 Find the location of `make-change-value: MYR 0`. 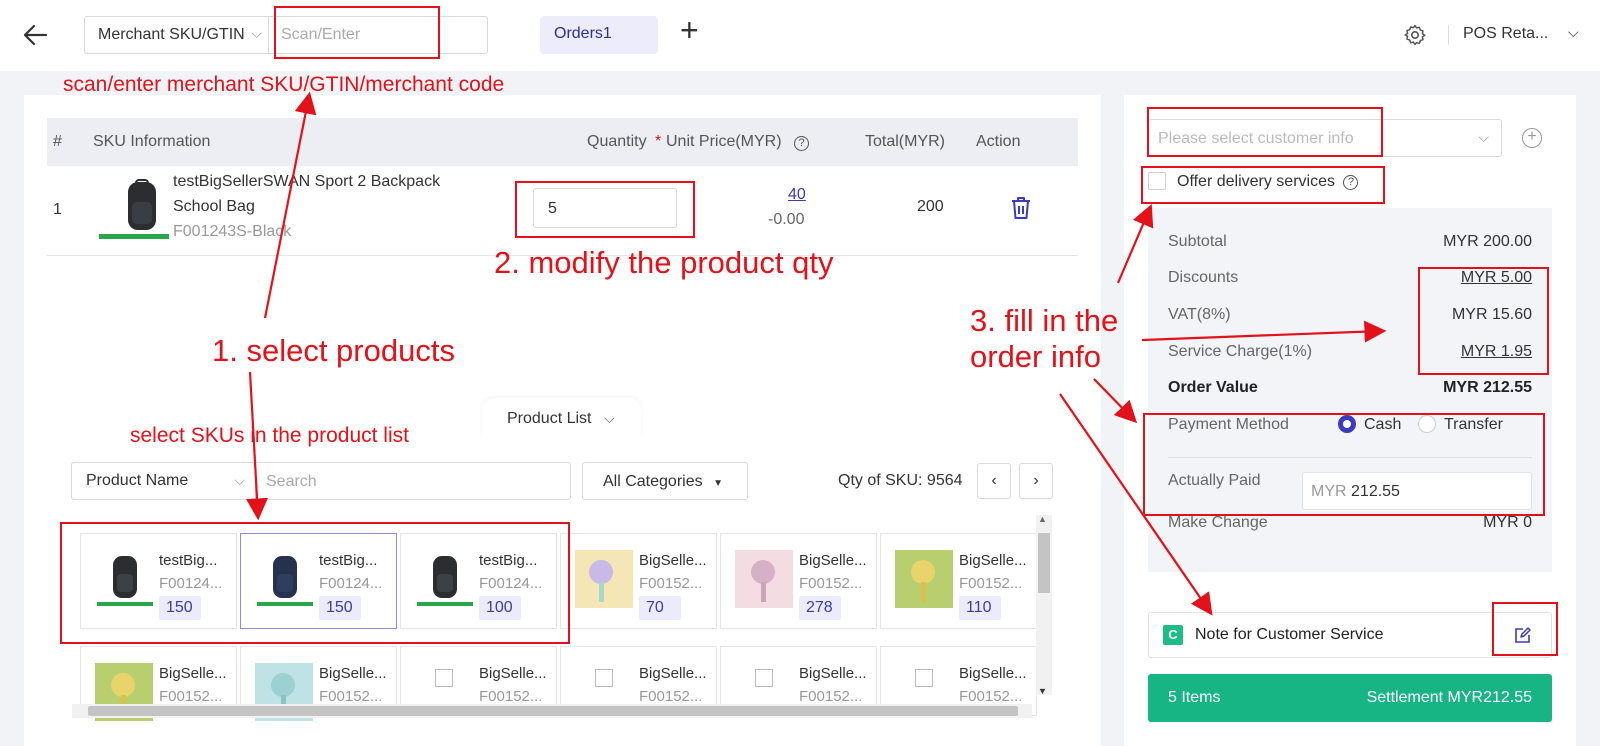

make-change-value: MYR 0 is located at coordinates (1507, 522).